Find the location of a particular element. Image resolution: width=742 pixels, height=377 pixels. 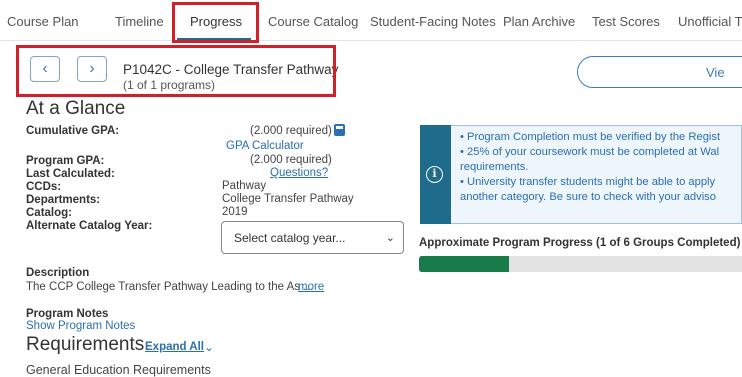

catalog-year-select: Select catalog year... ⌄ is located at coordinates (312, 237).